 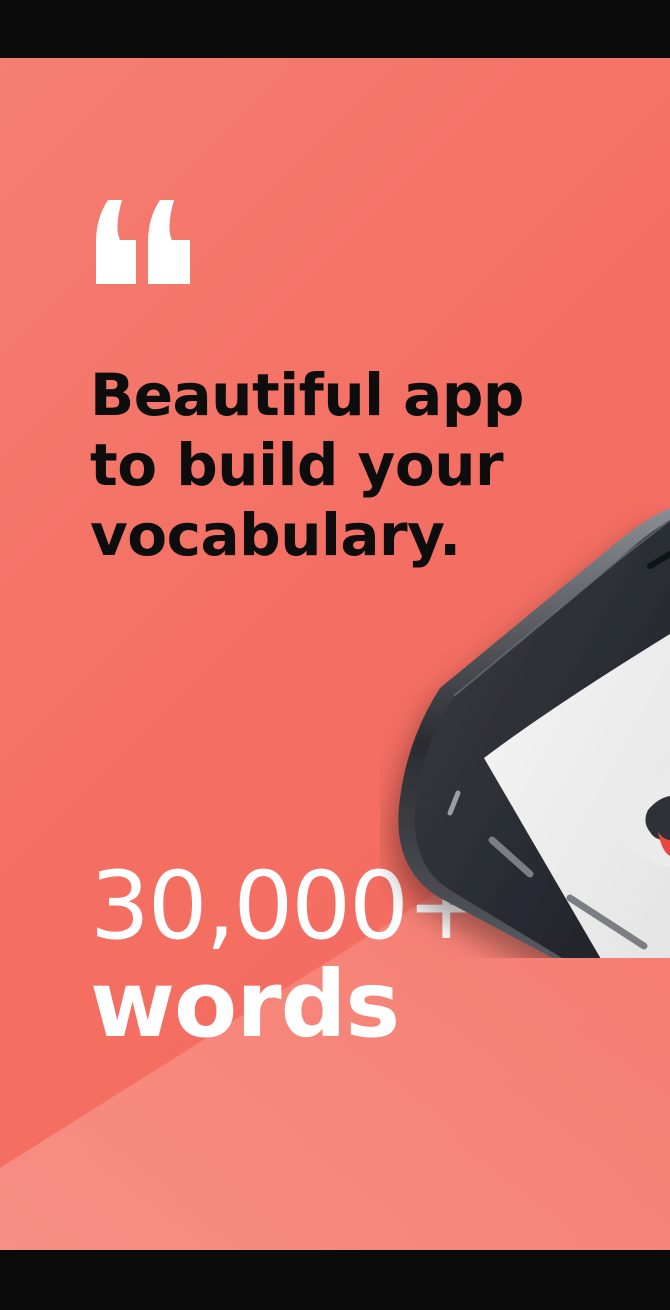 What do you see at coordinates (534, 733) in the screenshot?
I see `smartphone-mockup` at bounding box center [534, 733].